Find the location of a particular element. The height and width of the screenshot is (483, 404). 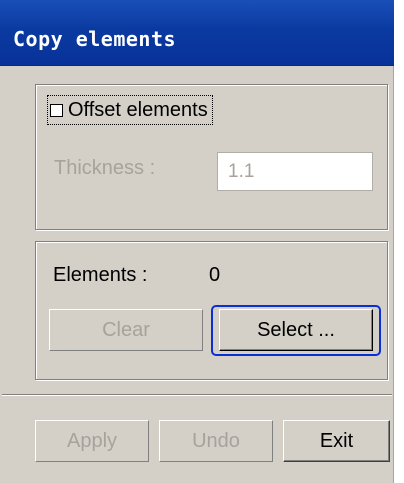

dialog-title: Copy elements is located at coordinates (95, 39).